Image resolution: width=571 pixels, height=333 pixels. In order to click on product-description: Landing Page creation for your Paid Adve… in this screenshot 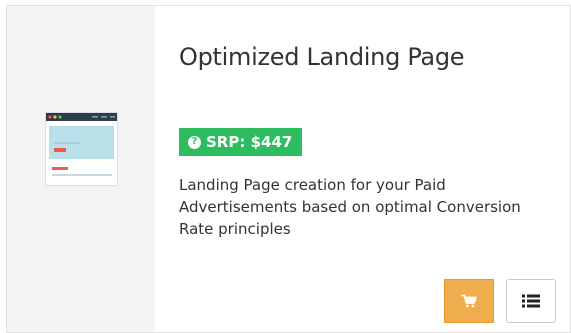, I will do `click(350, 207)`.